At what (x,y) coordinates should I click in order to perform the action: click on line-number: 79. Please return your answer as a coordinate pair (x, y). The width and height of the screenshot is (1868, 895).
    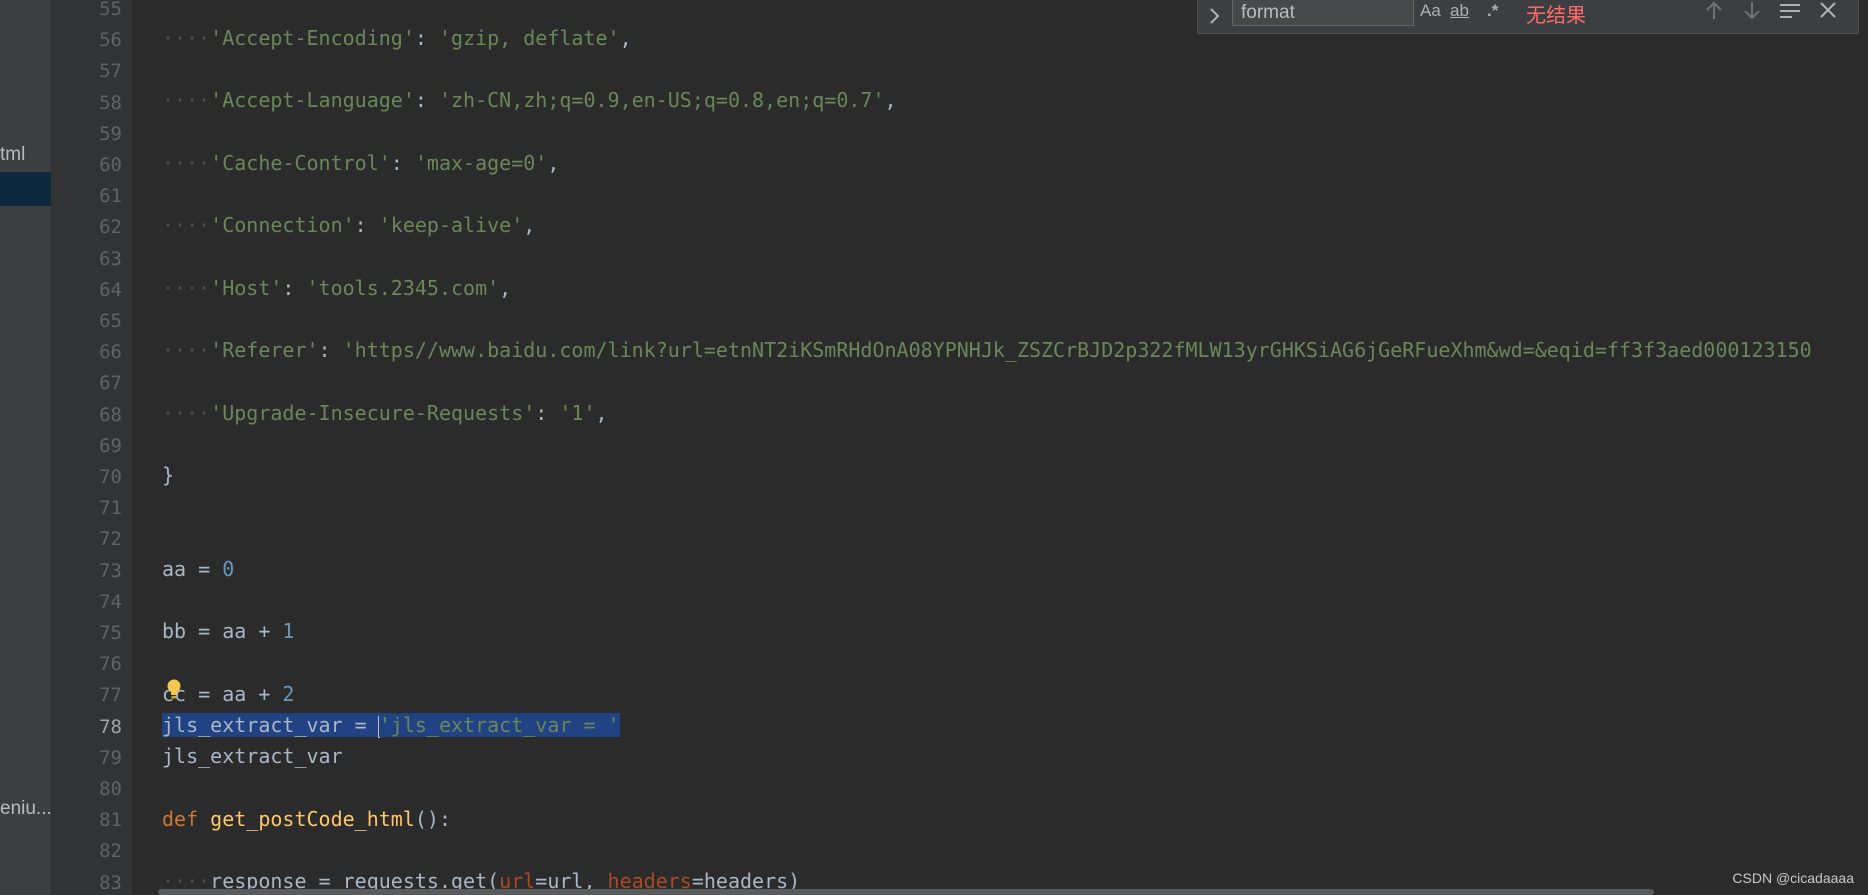
    Looking at the image, I should click on (110, 757).